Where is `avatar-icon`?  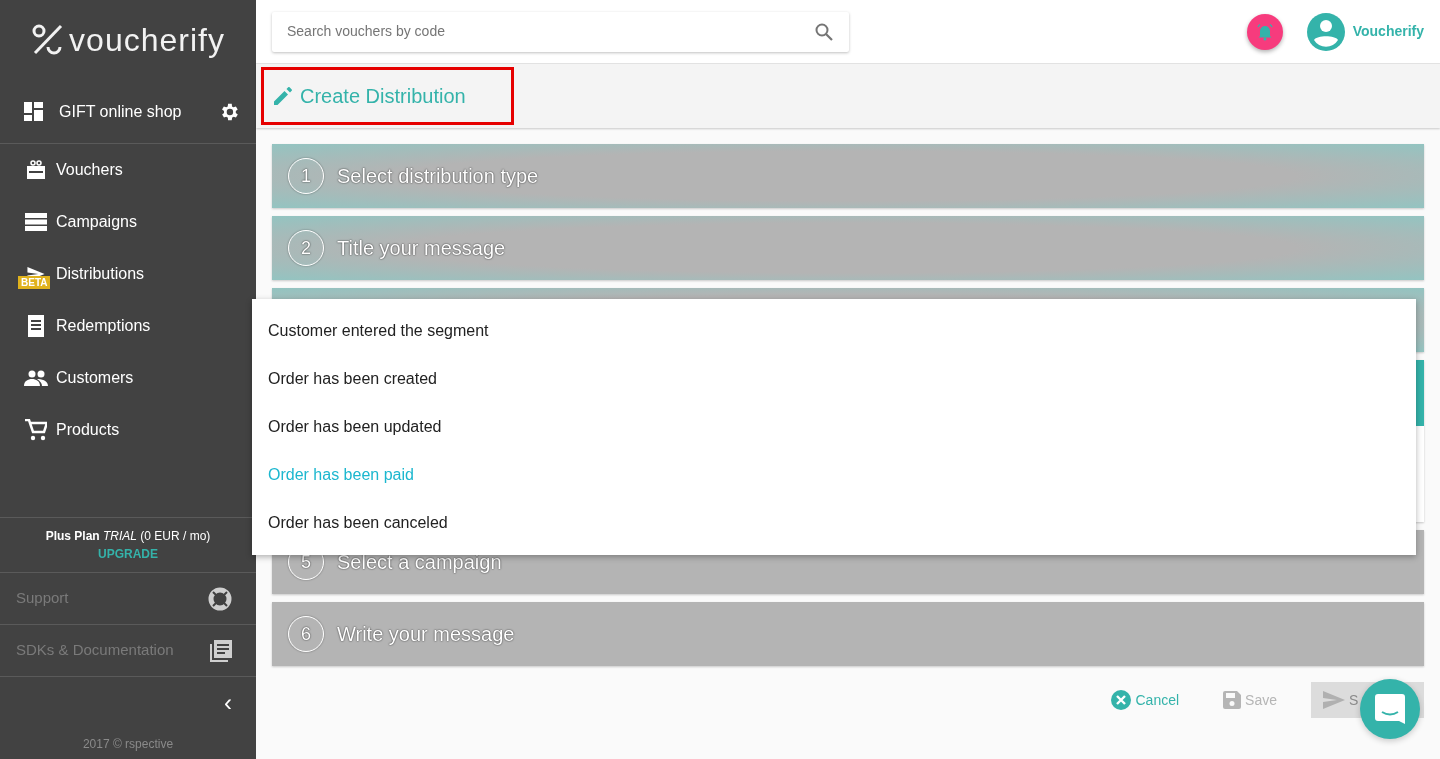 avatar-icon is located at coordinates (1325, 31).